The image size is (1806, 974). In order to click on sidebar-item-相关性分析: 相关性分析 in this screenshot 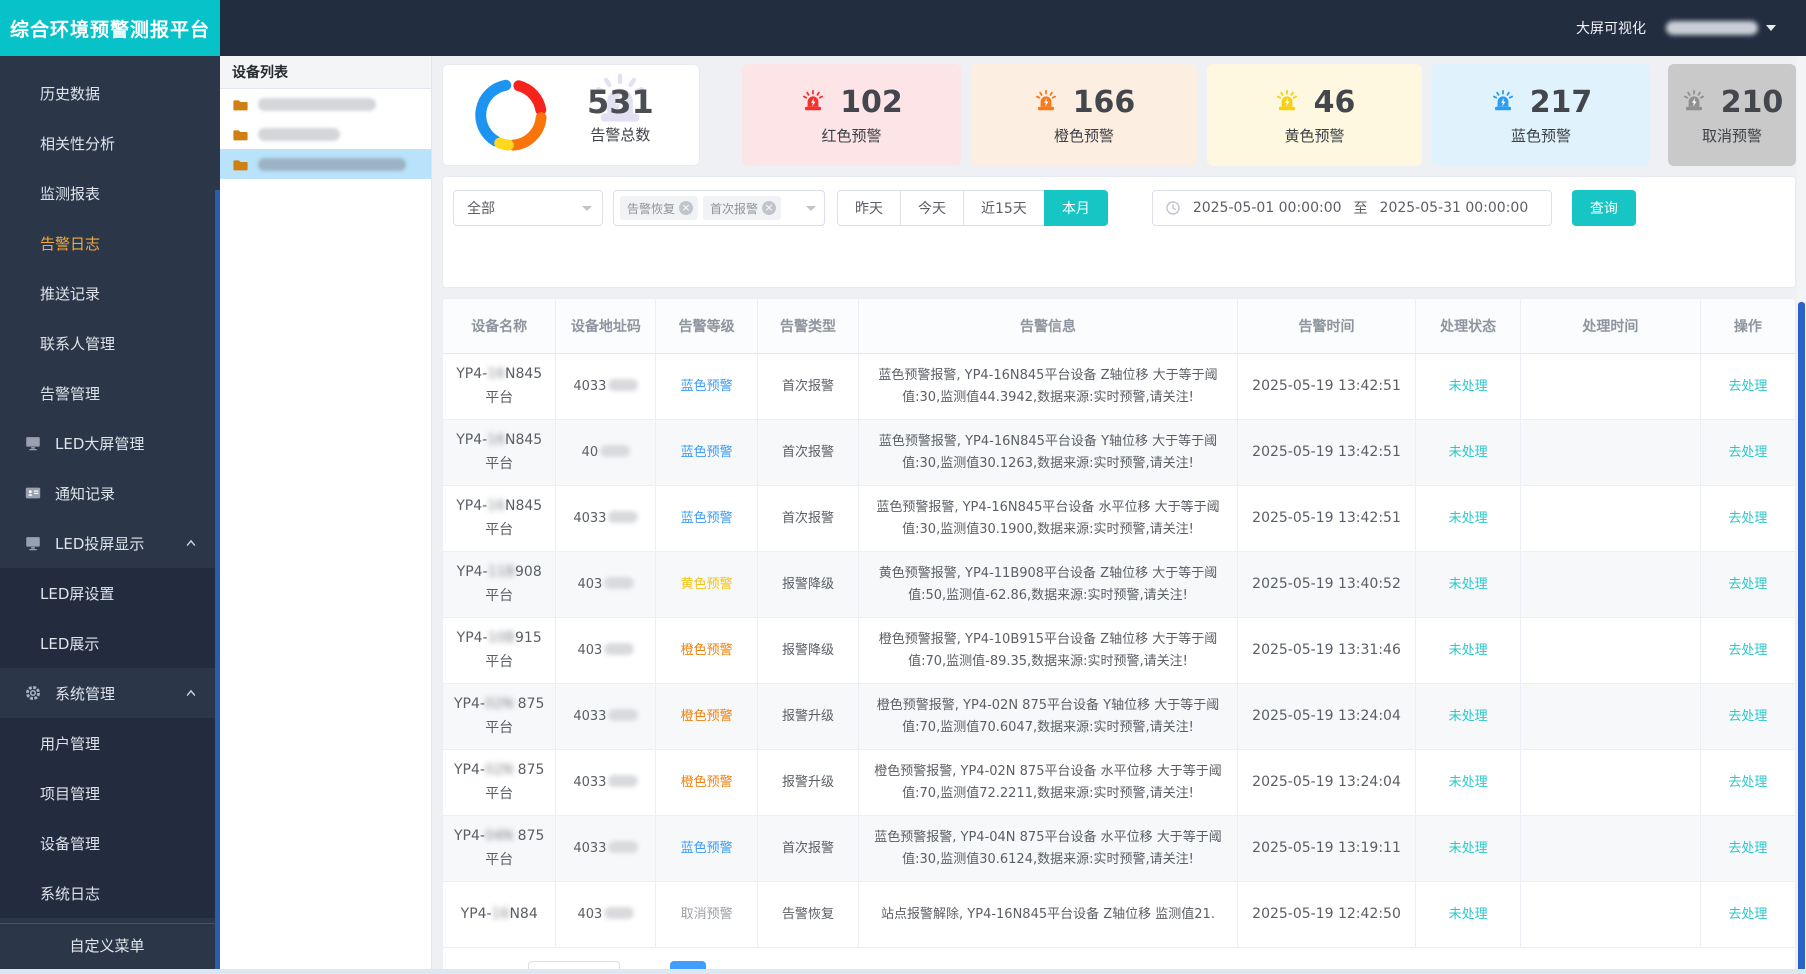, I will do `click(110, 143)`.